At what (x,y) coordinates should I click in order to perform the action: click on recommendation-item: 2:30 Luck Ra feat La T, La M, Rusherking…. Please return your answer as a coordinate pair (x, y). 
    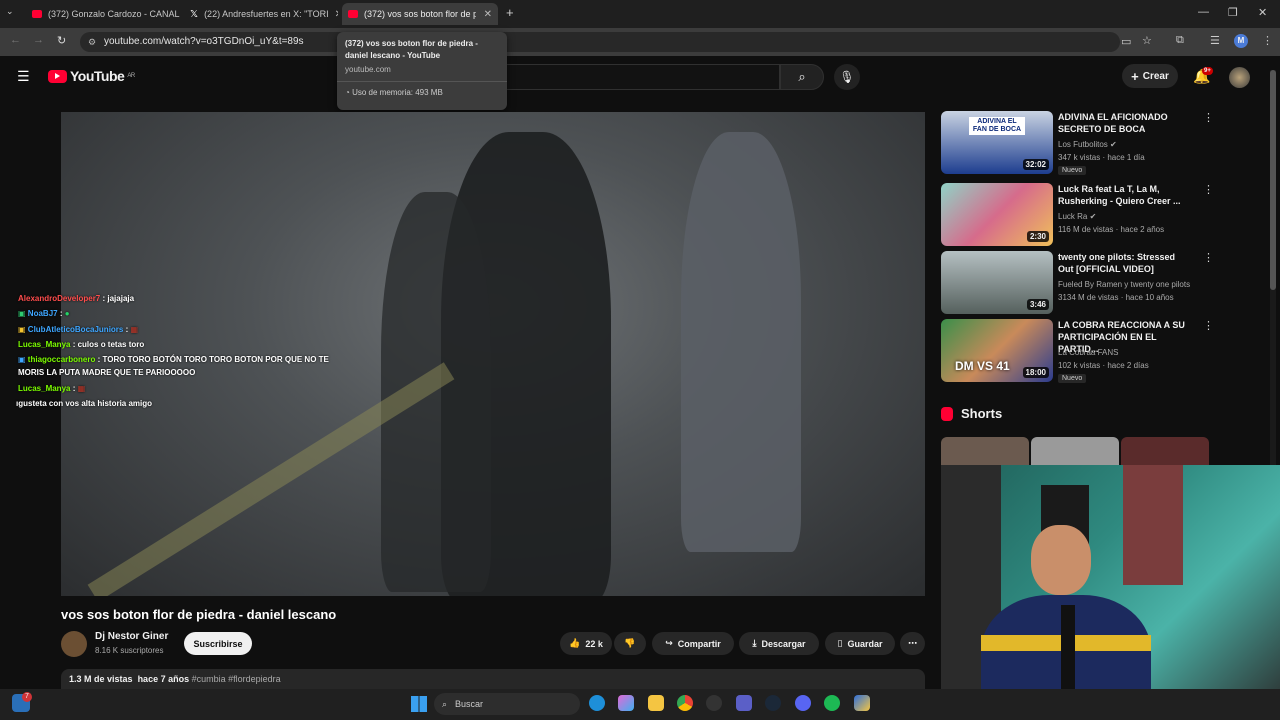
    Looking at the image, I should click on (1077, 215).